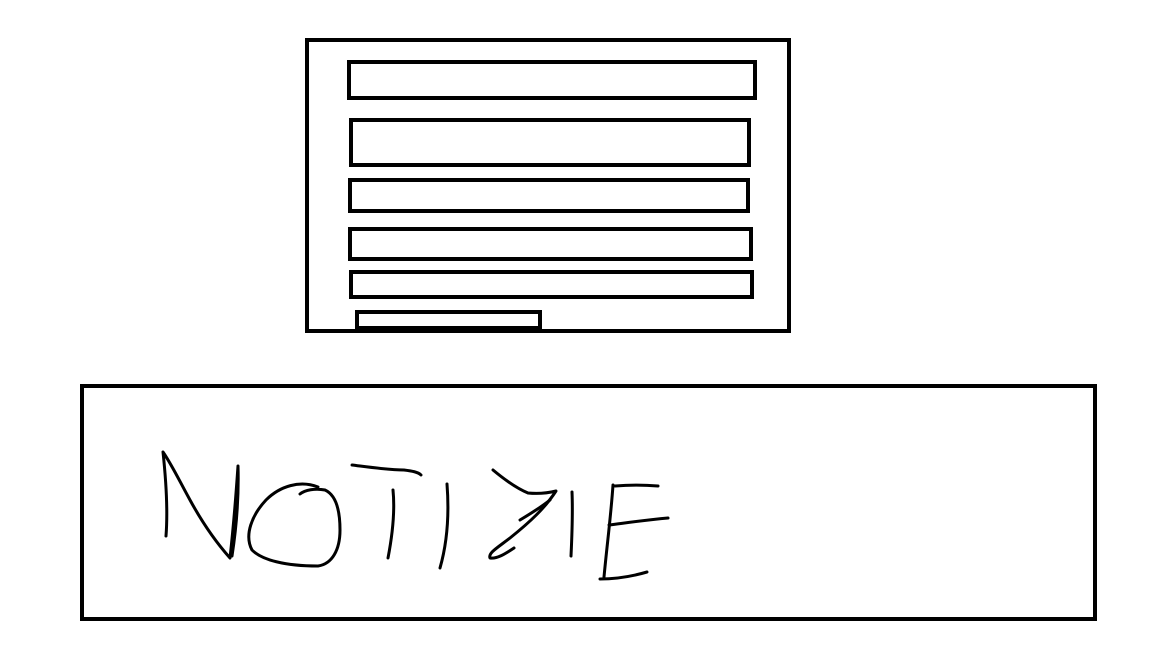 Image resolution: width=1152 pixels, height=648 pixels. I want to click on submit-button, so click(448, 320).